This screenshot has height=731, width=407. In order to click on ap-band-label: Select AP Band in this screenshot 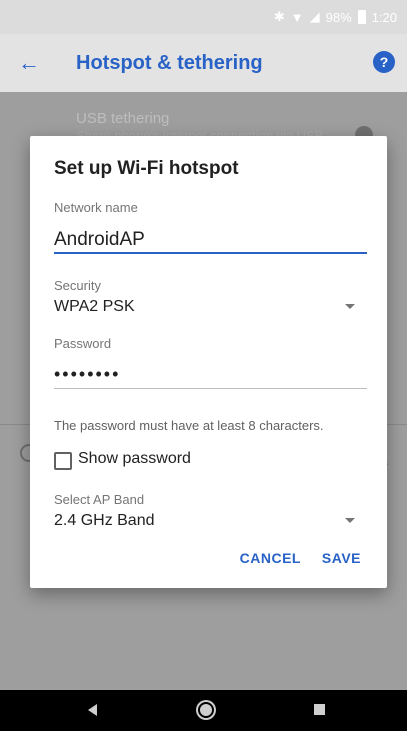, I will do `click(99, 499)`.